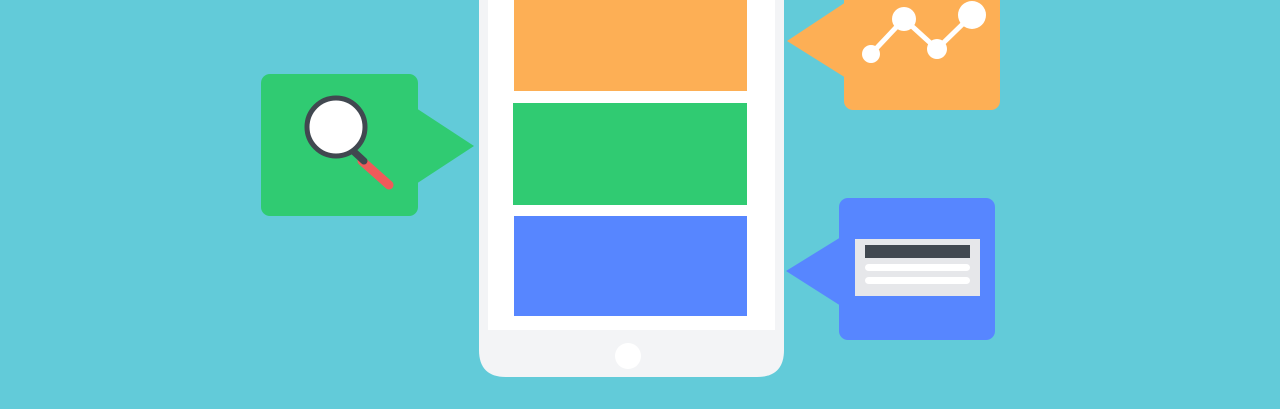  I want to click on home-button, so click(628, 356).